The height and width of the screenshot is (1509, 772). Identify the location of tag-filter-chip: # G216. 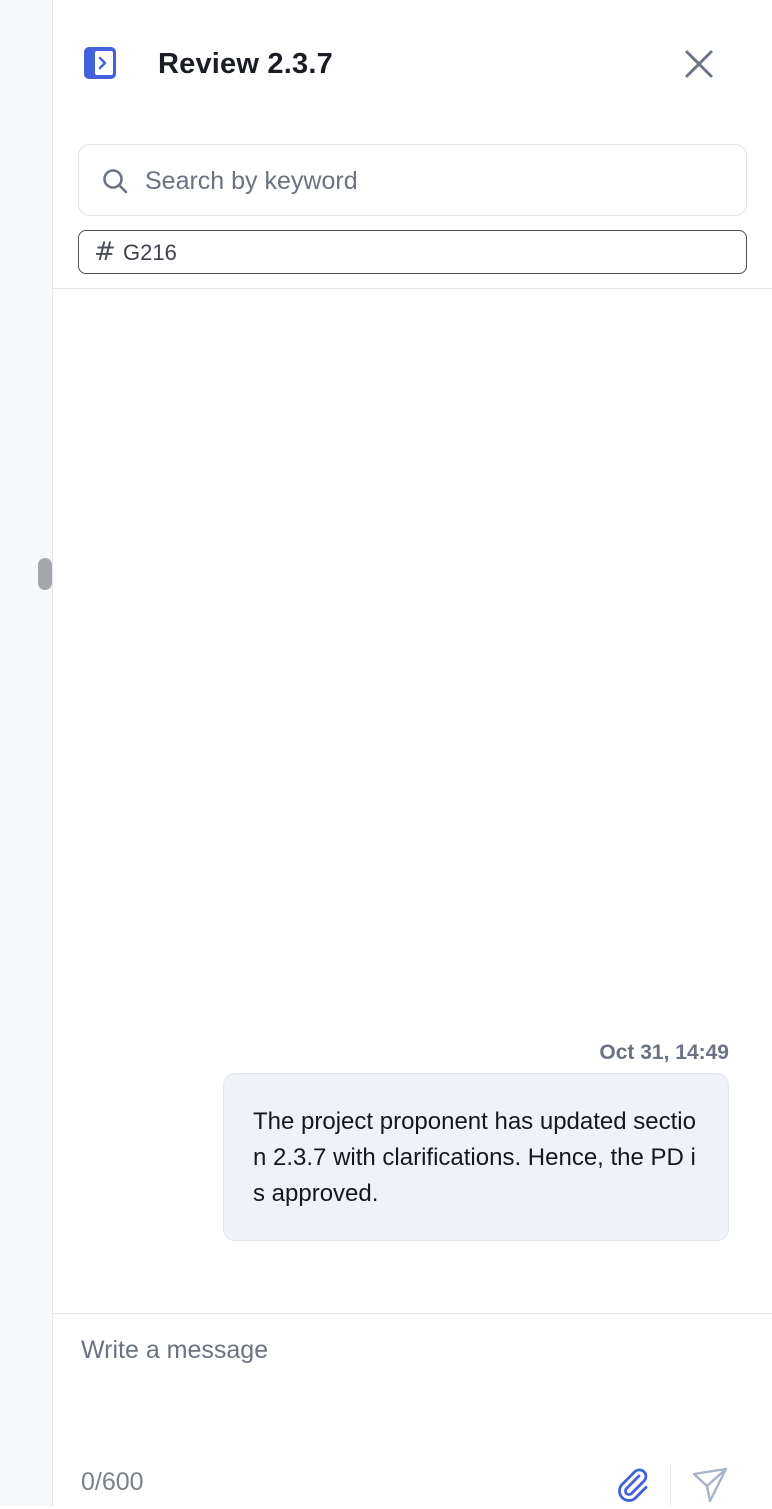
(412, 252).